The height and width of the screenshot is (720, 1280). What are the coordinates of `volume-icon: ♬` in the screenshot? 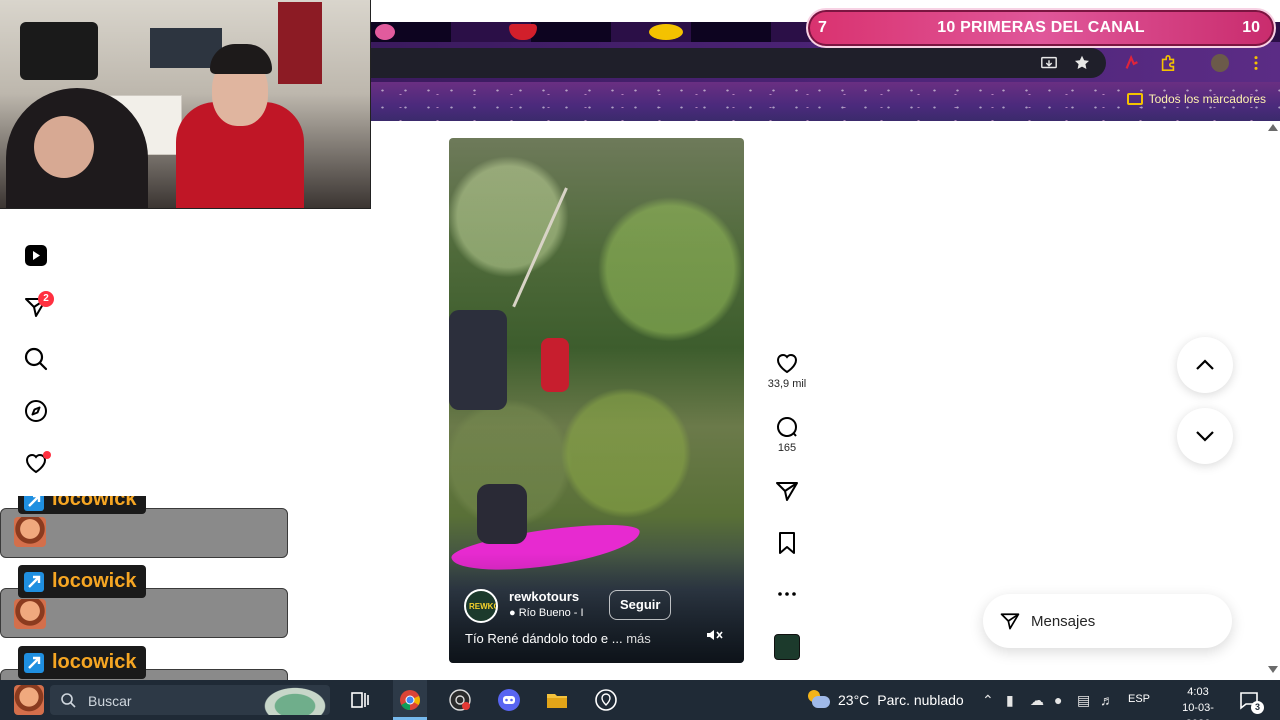 It's located at (1107, 700).